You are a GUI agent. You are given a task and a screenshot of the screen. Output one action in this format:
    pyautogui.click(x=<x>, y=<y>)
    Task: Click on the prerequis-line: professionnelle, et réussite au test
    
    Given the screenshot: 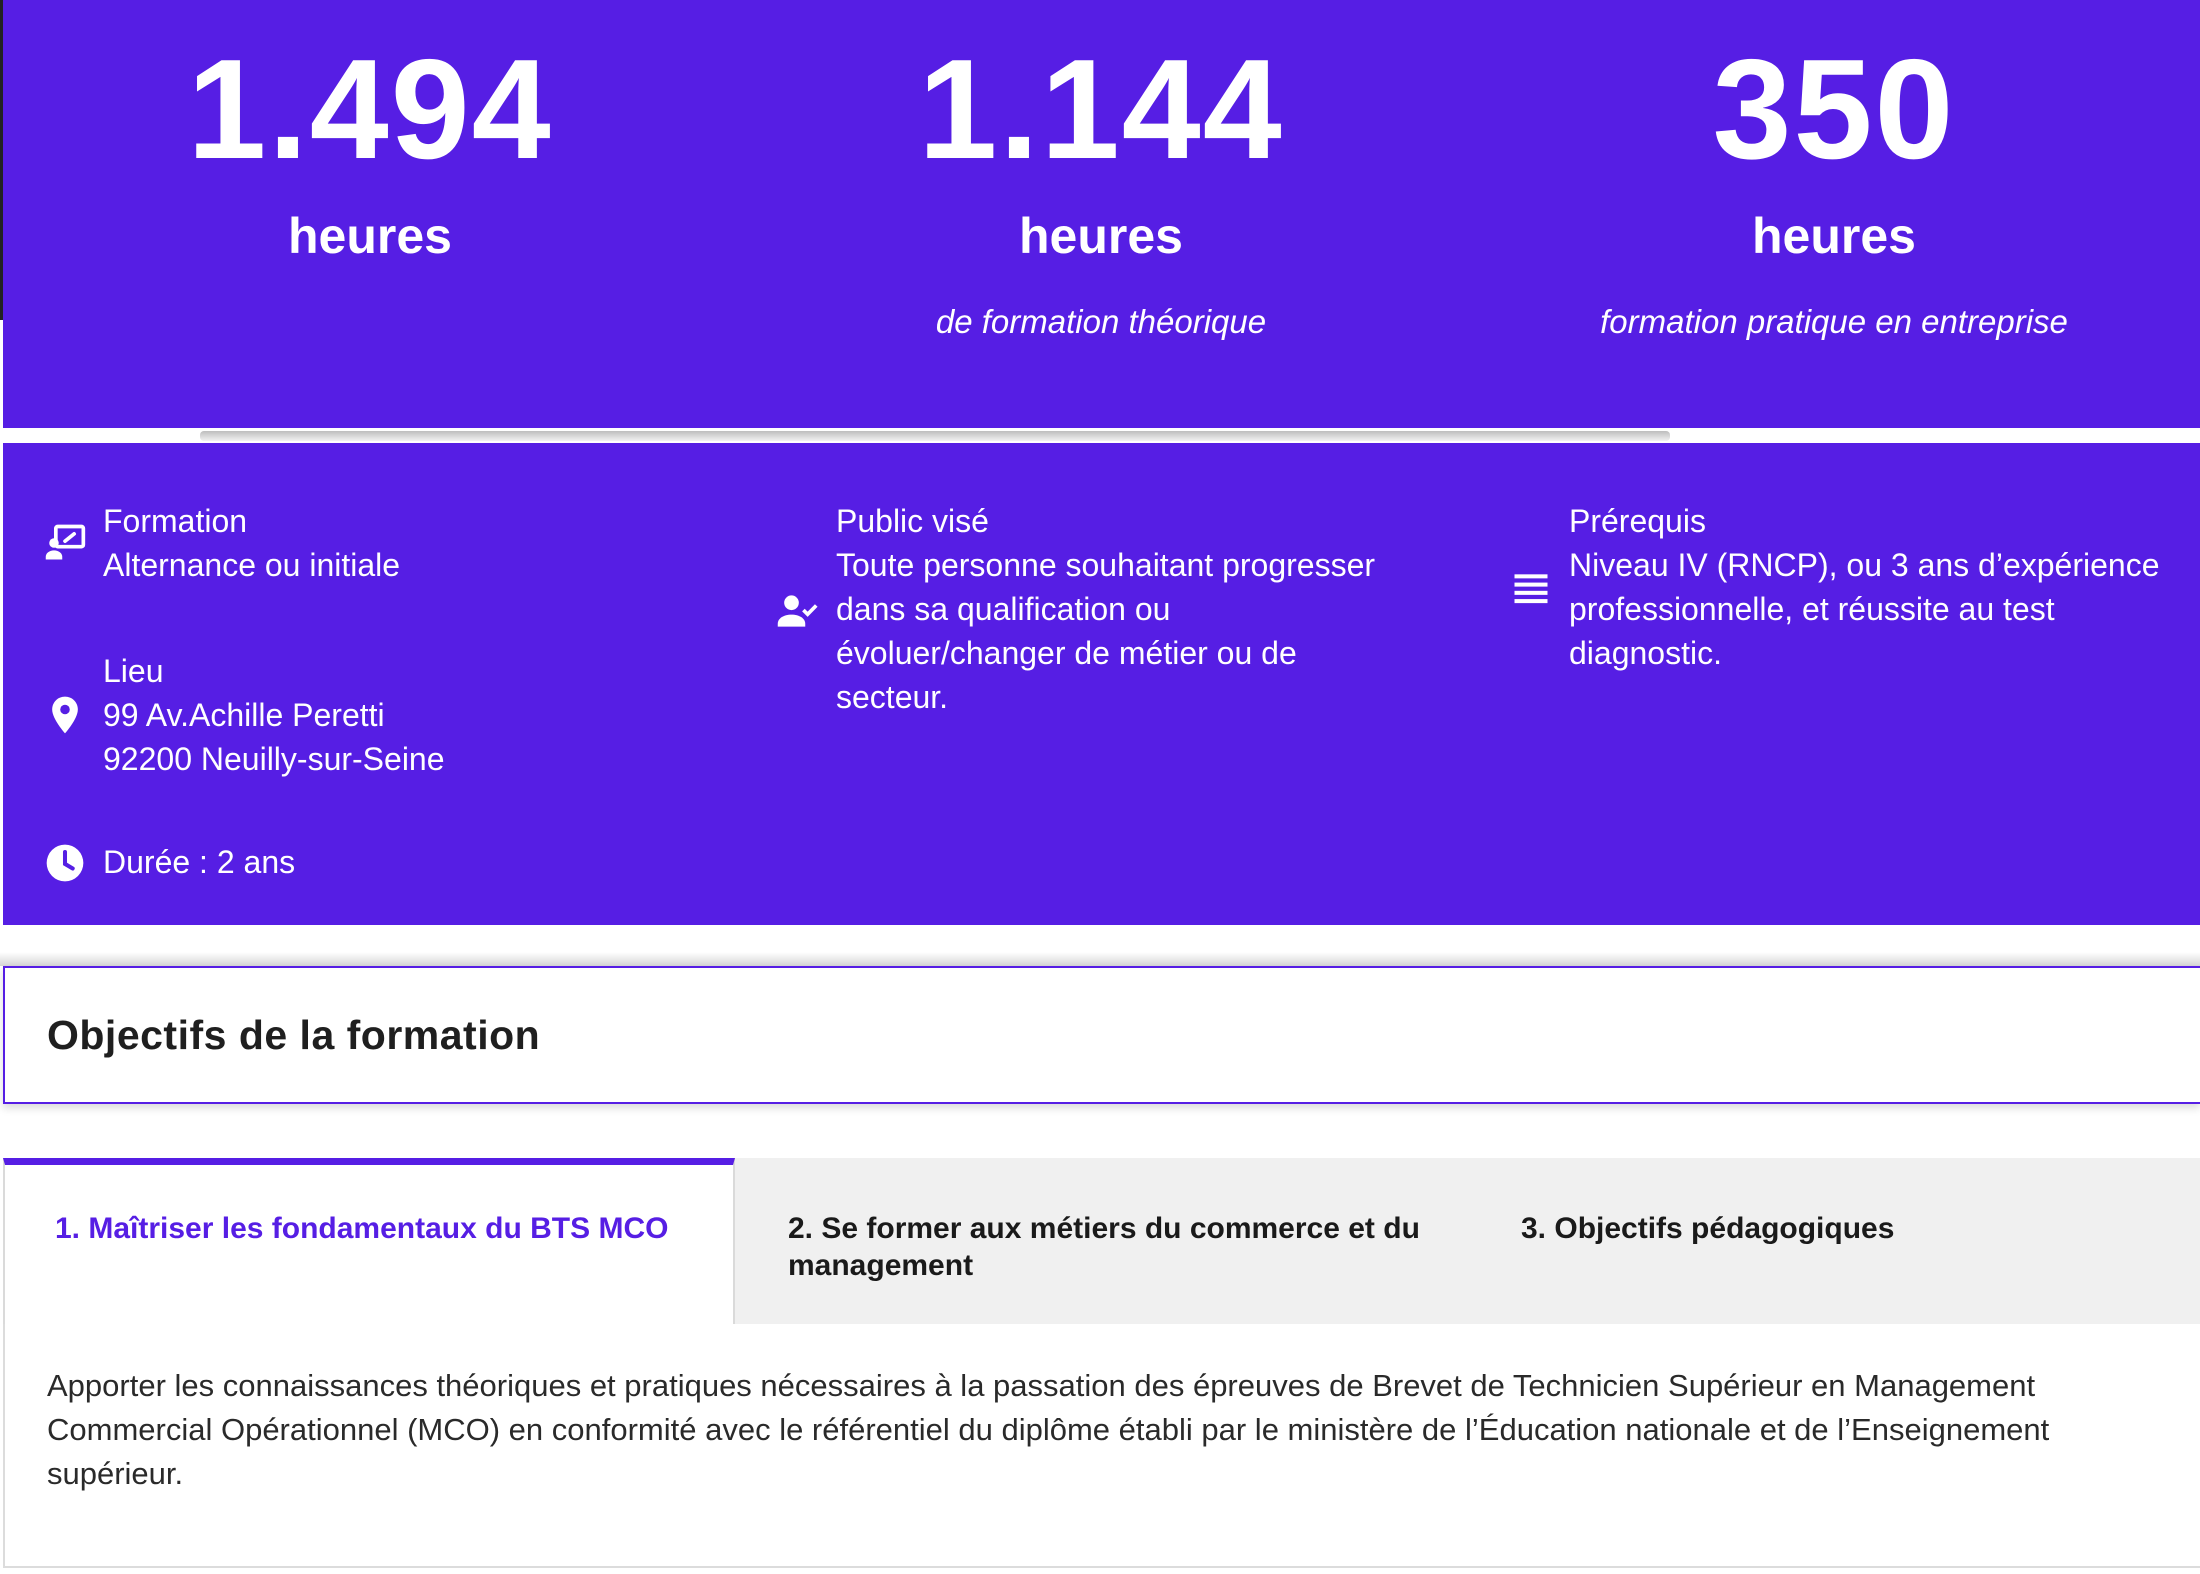 What is the action you would take?
    pyautogui.click(x=1812, y=609)
    